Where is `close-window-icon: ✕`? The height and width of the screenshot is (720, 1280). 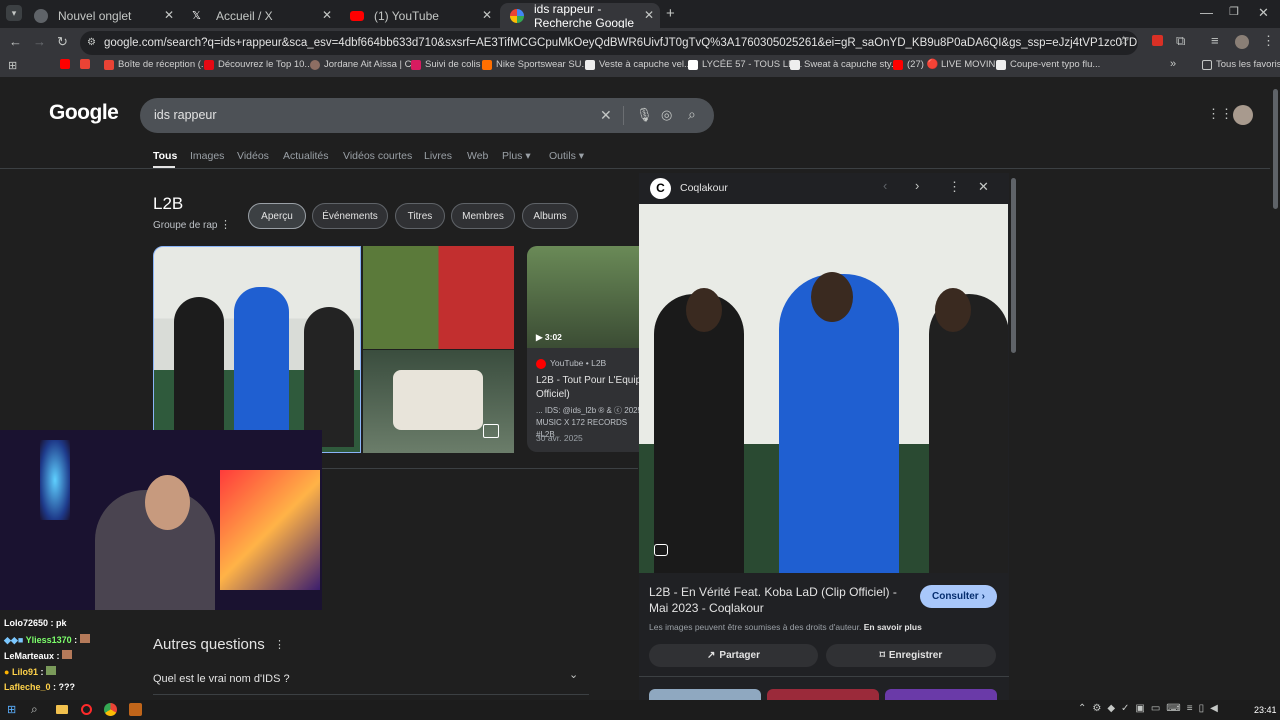
close-window-icon: ✕ is located at coordinates (1263, 13).